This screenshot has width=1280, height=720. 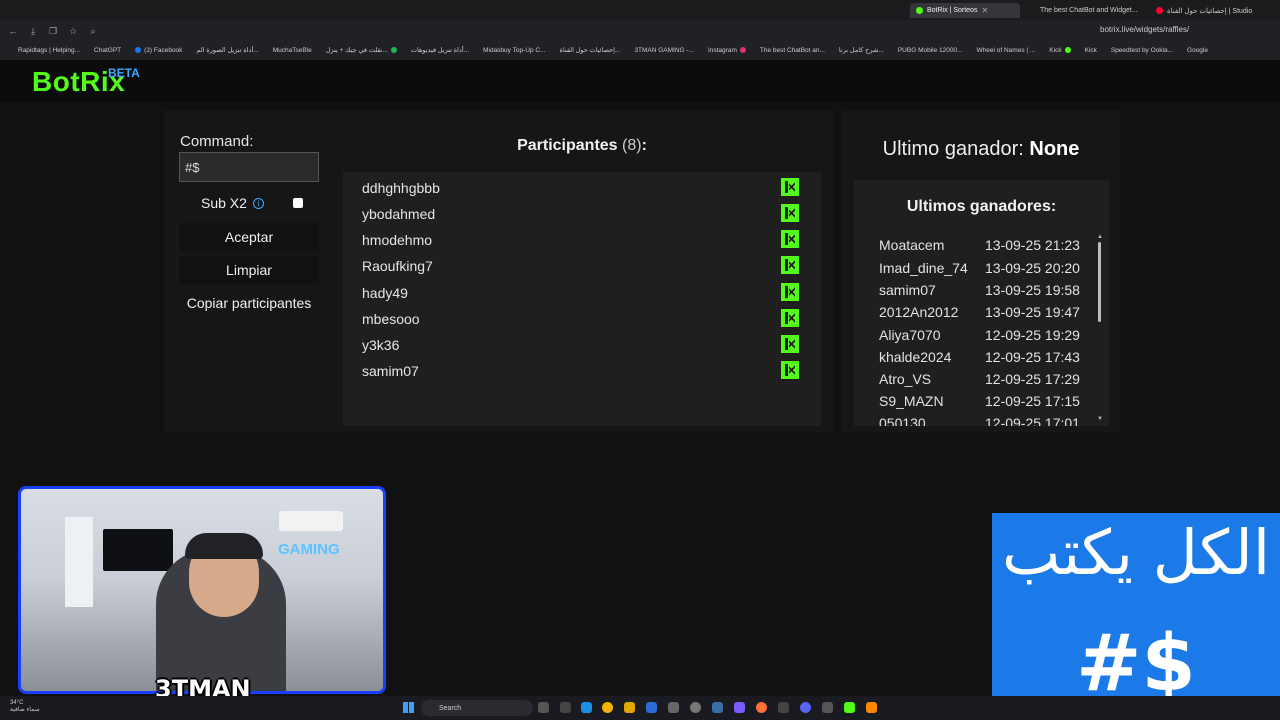 I want to click on command-input, so click(x=249, y=167).